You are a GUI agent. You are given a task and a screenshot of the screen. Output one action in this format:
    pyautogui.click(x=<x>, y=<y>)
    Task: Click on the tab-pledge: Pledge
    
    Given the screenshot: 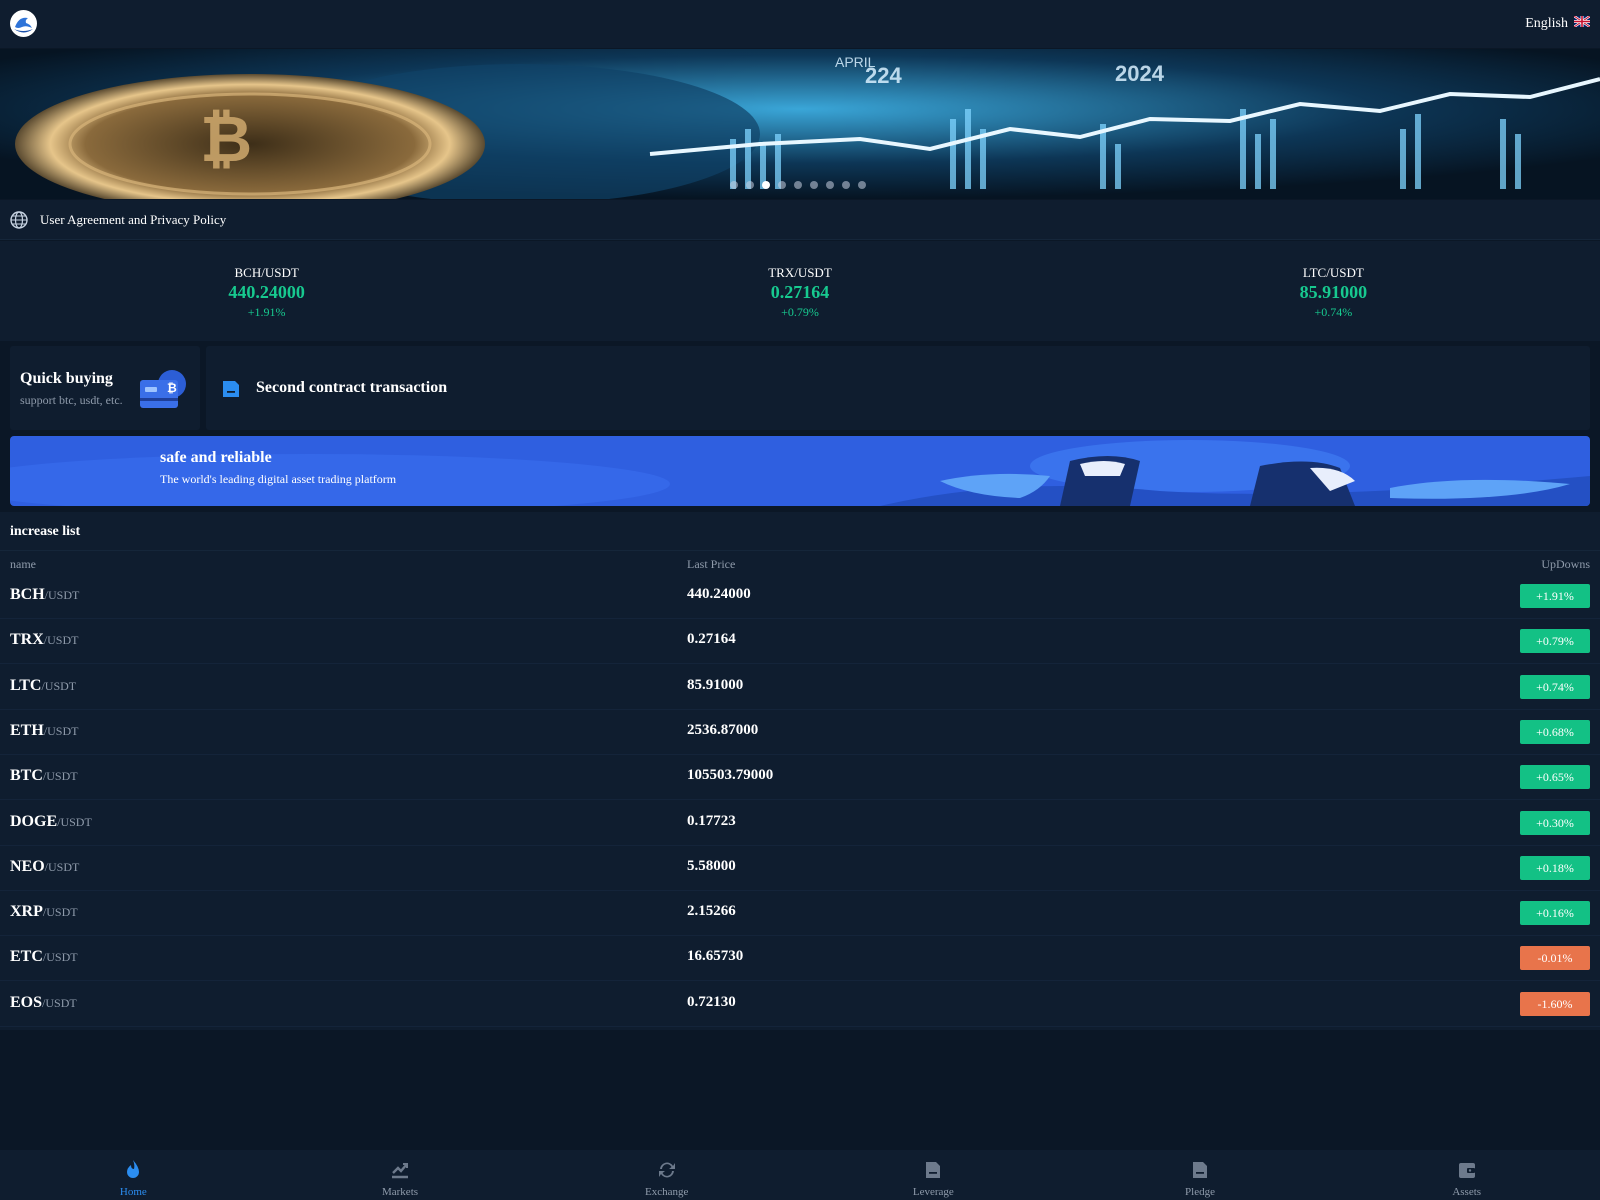 What is the action you would take?
    pyautogui.click(x=1200, y=1175)
    